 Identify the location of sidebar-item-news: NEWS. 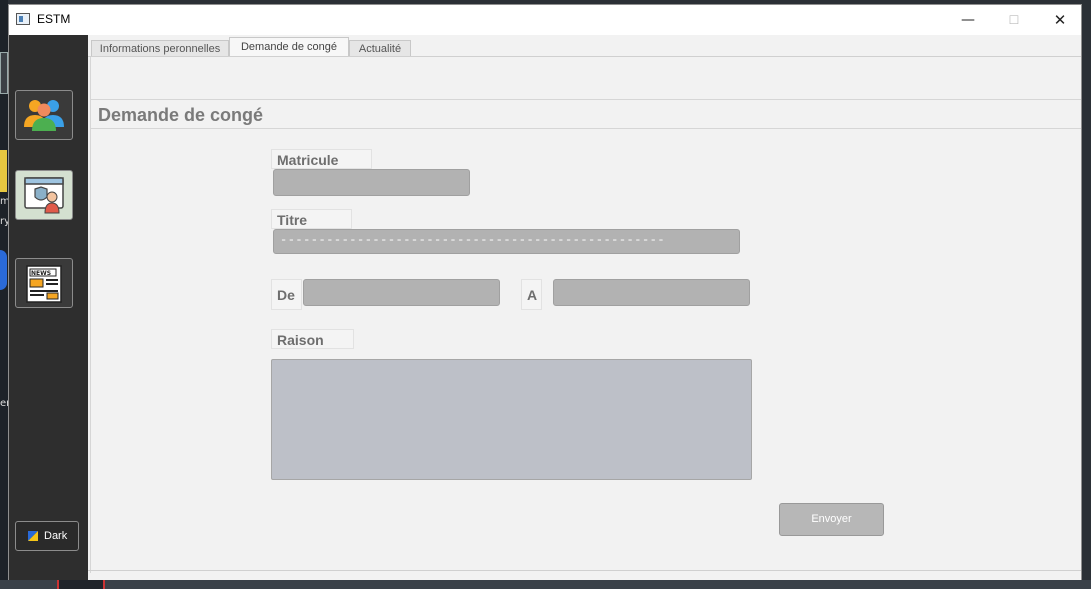
(44, 283).